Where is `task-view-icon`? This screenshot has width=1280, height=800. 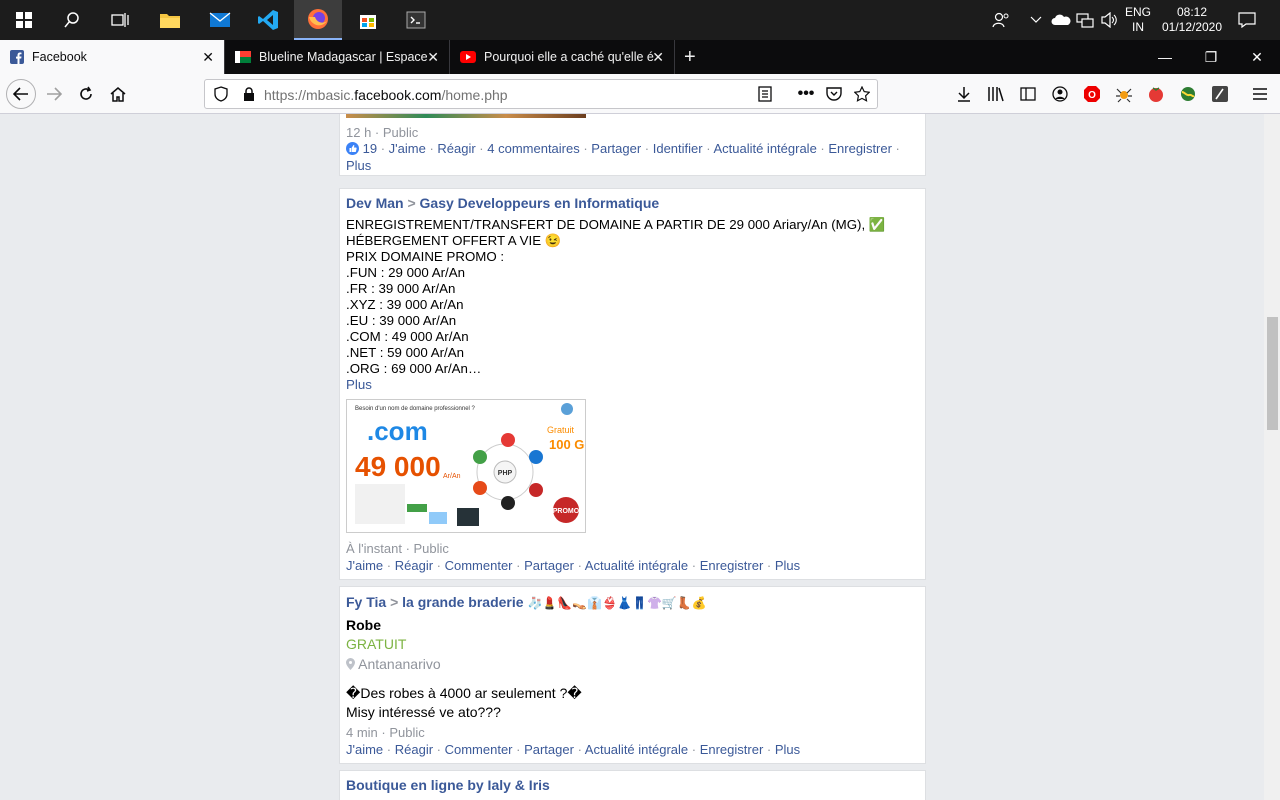
task-view-icon is located at coordinates (120, 20).